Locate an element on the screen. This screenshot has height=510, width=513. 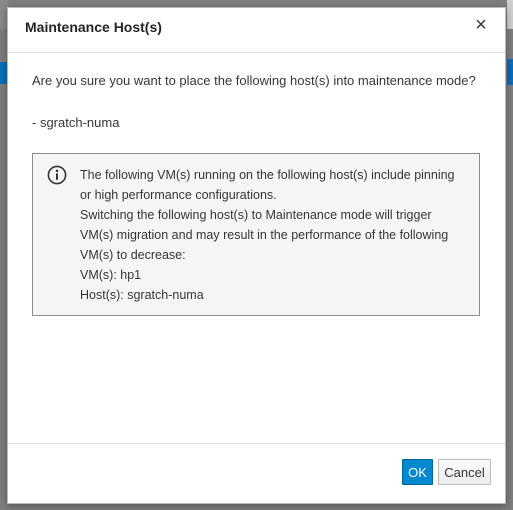
background-header-sliver-right is located at coordinates (510, 14).